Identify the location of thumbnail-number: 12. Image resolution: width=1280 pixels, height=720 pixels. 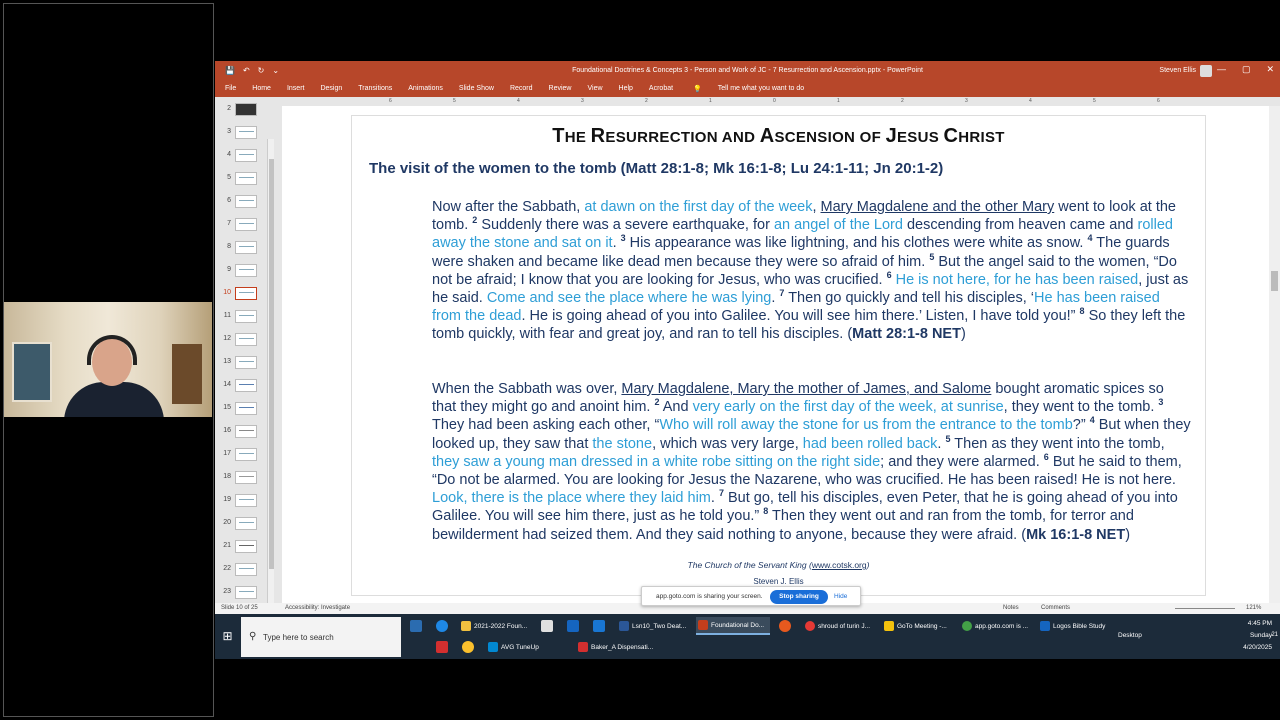
(227, 338).